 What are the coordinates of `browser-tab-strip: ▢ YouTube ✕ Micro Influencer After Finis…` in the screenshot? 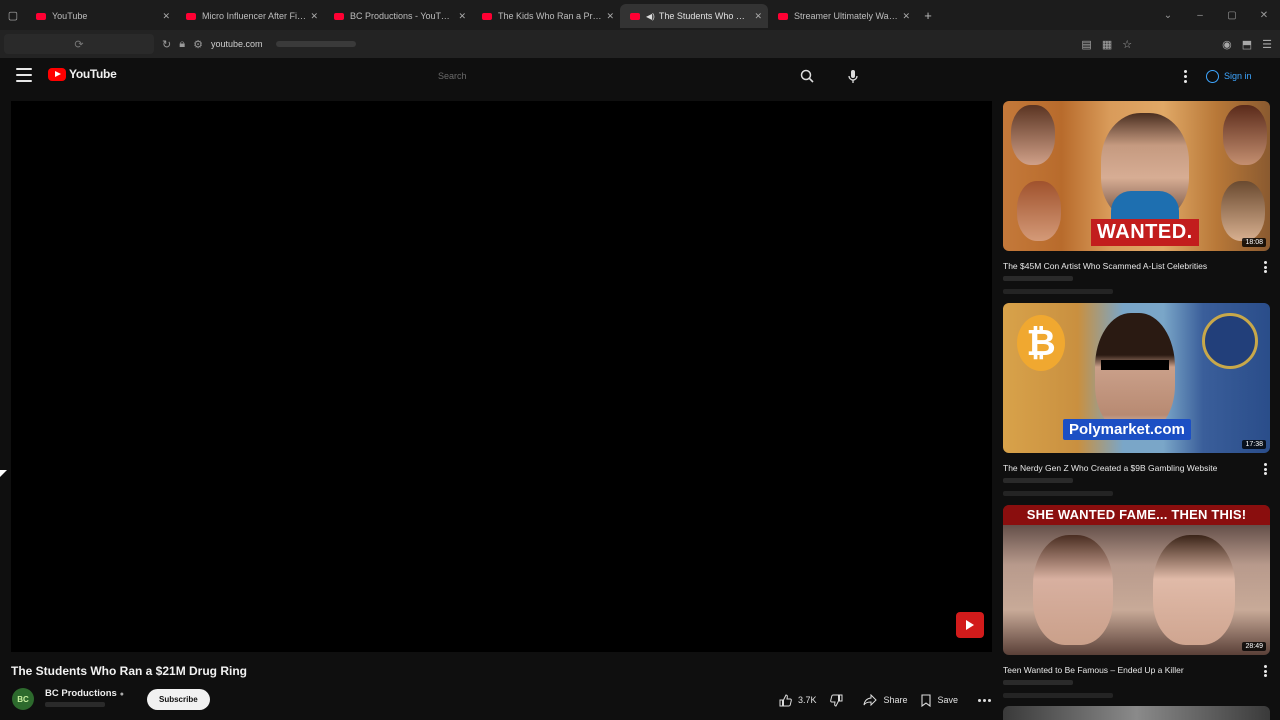 It's located at (640, 15).